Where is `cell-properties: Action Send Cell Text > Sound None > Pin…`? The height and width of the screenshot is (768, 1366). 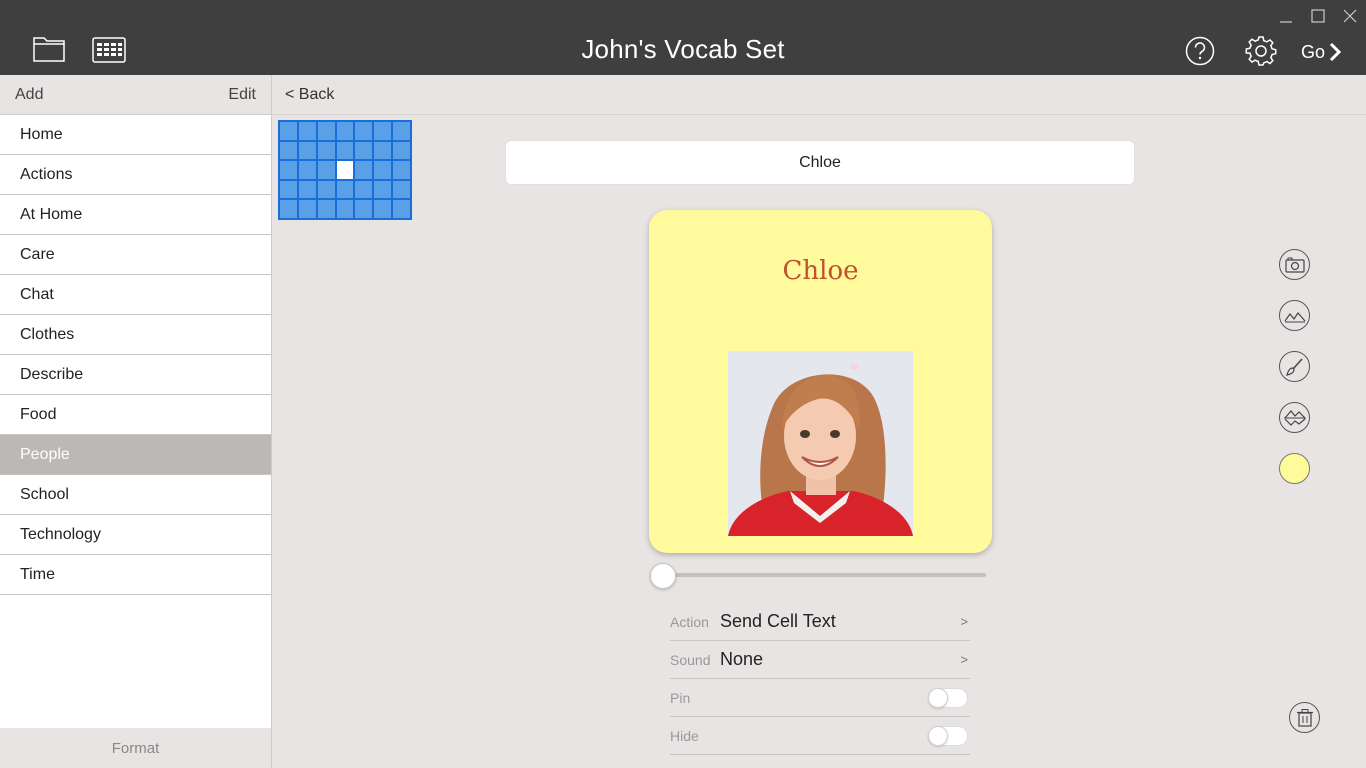 cell-properties: Action Send Cell Text > Sound None > Pin… is located at coordinates (820, 679).